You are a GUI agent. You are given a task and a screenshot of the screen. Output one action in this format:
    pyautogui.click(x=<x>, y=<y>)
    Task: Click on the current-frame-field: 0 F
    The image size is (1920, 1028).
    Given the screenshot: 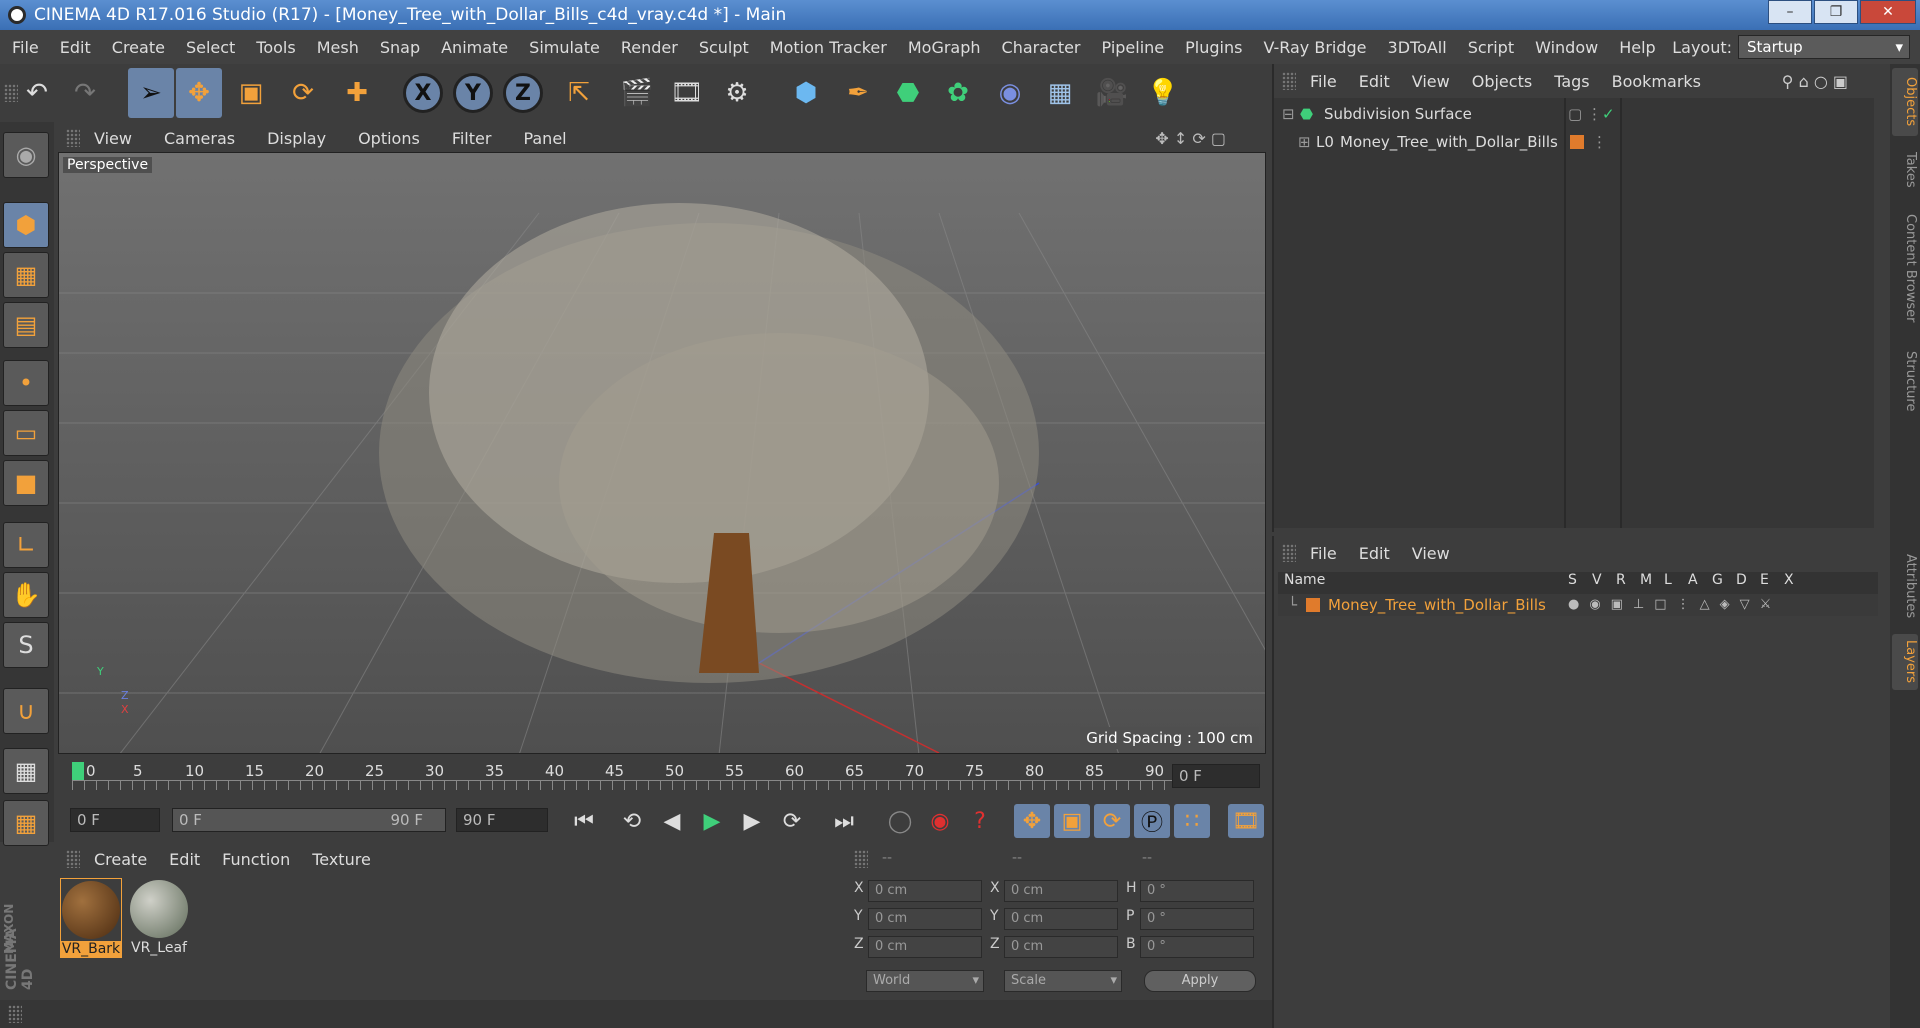 What is the action you would take?
    pyautogui.click(x=1216, y=776)
    